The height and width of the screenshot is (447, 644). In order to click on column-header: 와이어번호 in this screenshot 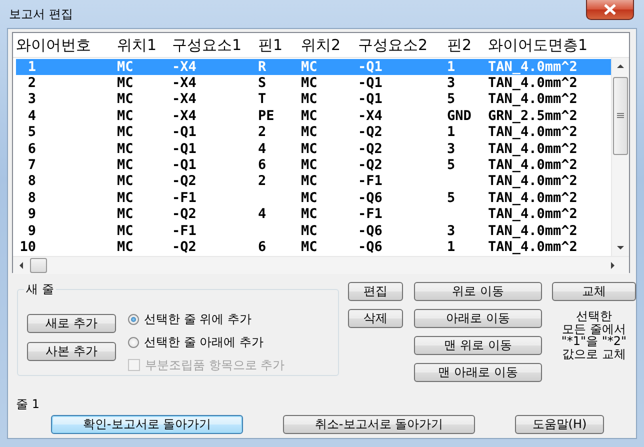, I will do `click(53, 45)`.